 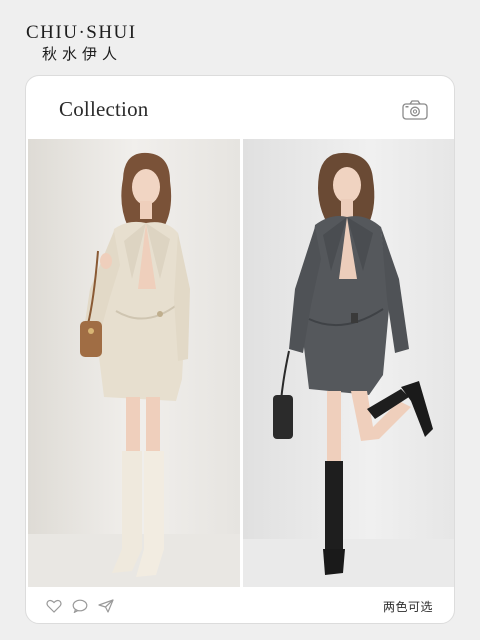 What do you see at coordinates (80, 606) in the screenshot?
I see `comment-icon` at bounding box center [80, 606].